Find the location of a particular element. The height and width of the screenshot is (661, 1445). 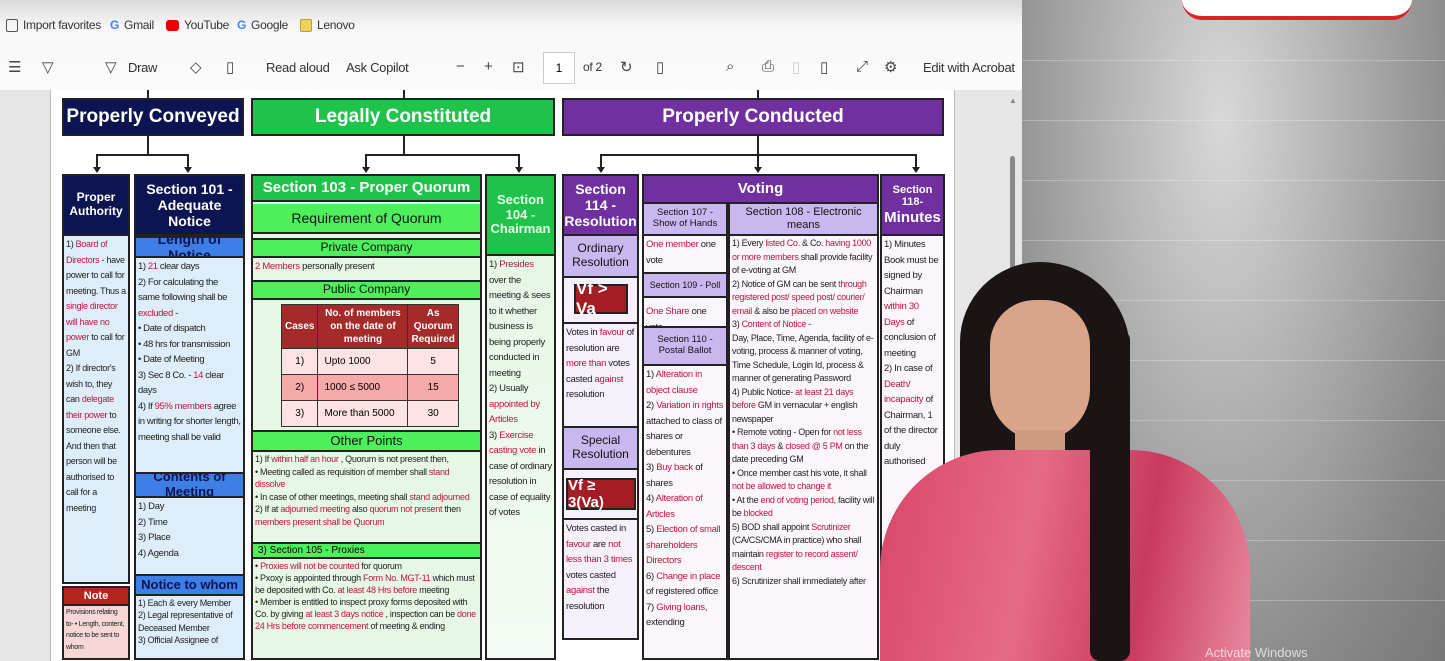

text-segment: • At the is located at coordinates (746, 499).